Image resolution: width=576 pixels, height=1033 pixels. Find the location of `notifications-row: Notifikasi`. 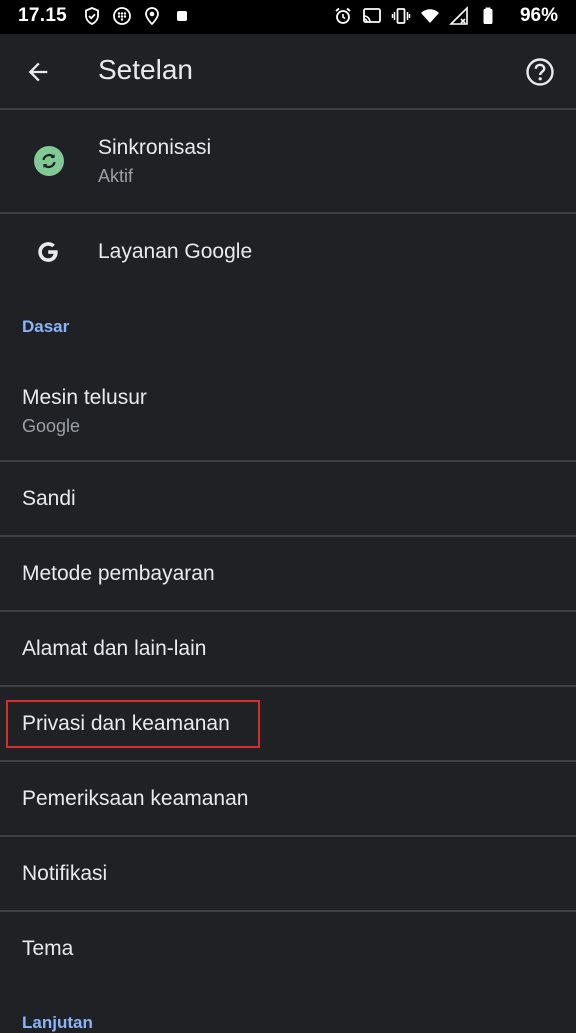

notifications-row: Notifikasi is located at coordinates (288, 873).